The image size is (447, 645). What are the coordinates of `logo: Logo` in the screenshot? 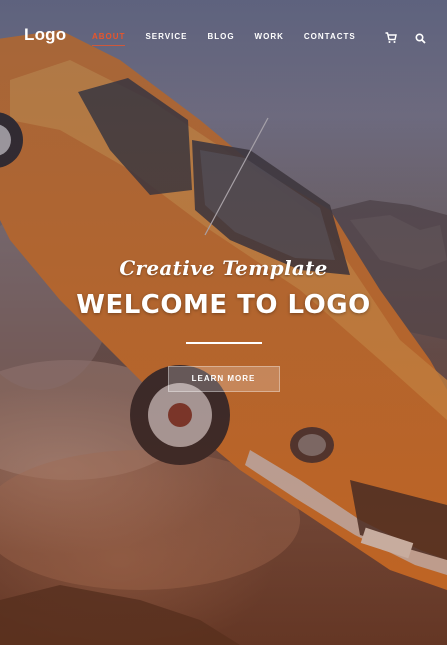 It's located at (45, 35).